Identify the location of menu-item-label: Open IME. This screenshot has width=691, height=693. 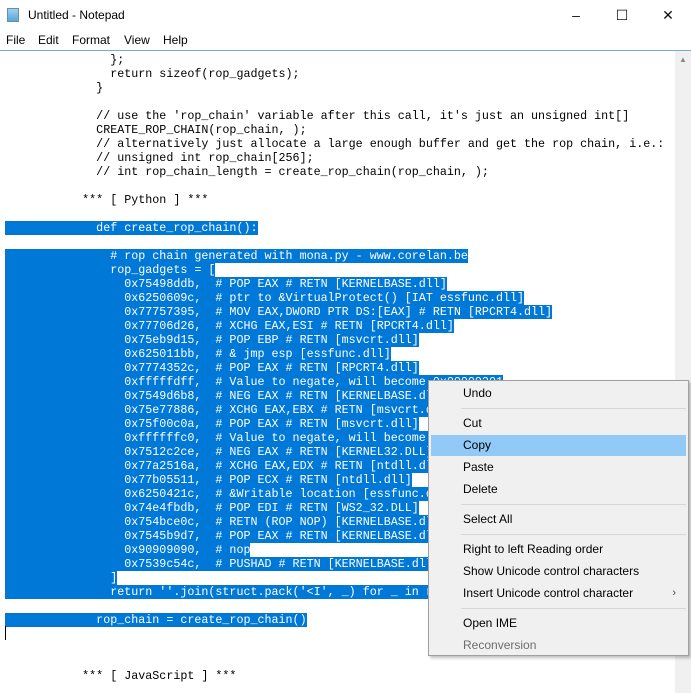
(490, 623).